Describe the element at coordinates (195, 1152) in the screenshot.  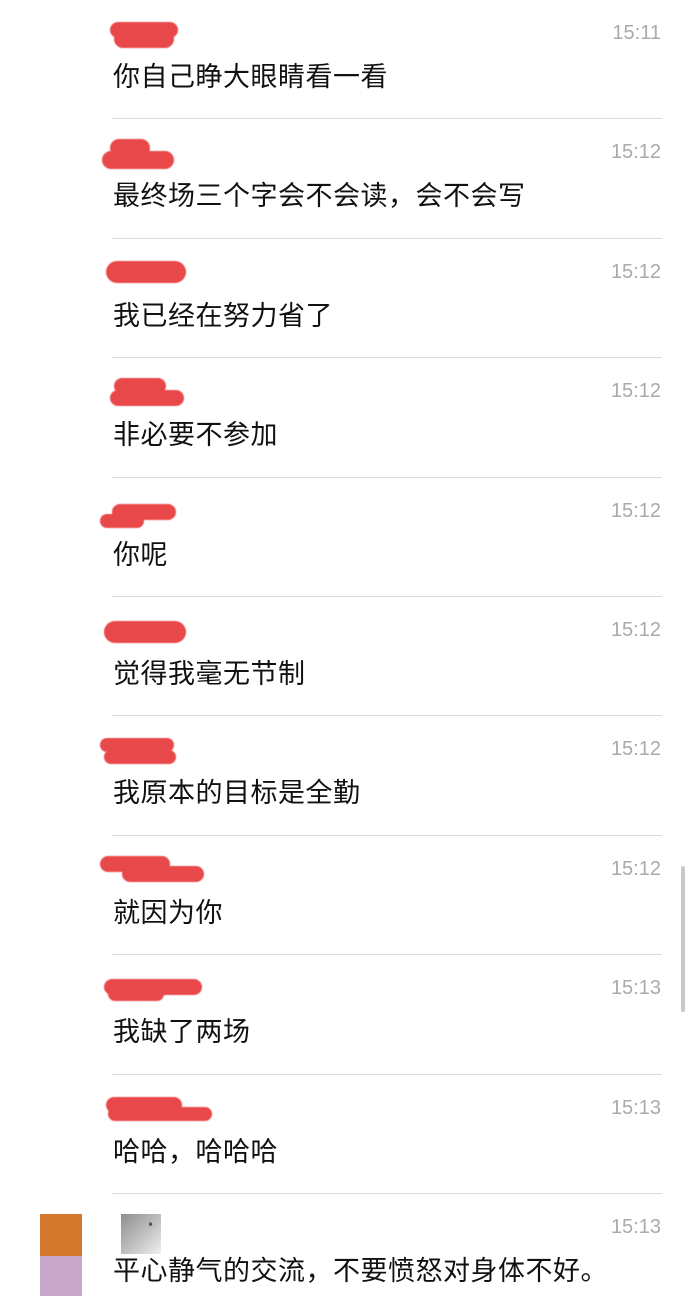
I see `message-text: 哈哈，哈哈哈` at that location.